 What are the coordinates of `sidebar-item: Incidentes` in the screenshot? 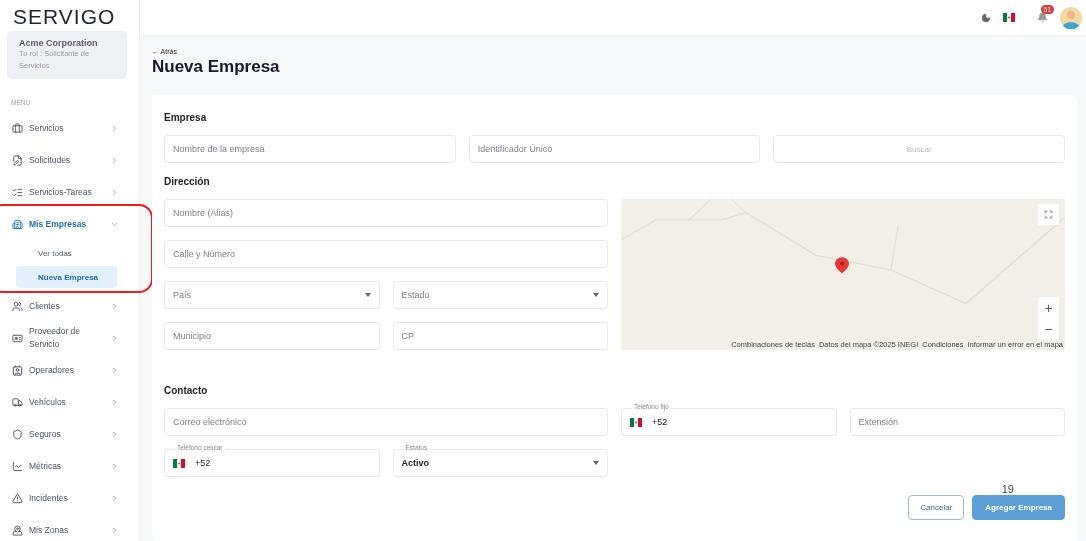 It's located at (69, 498).